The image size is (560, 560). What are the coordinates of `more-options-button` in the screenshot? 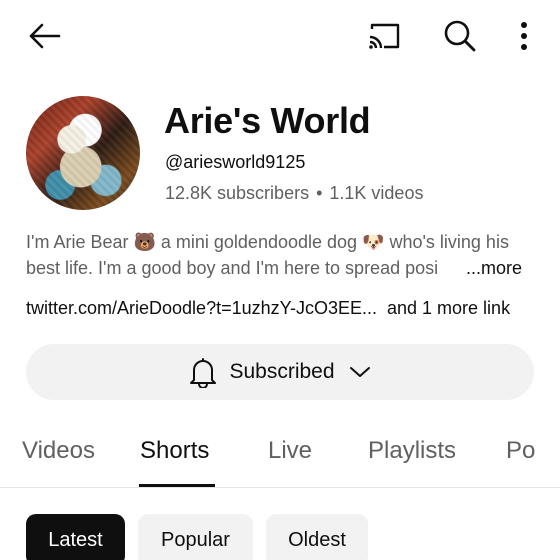 It's located at (524, 36).